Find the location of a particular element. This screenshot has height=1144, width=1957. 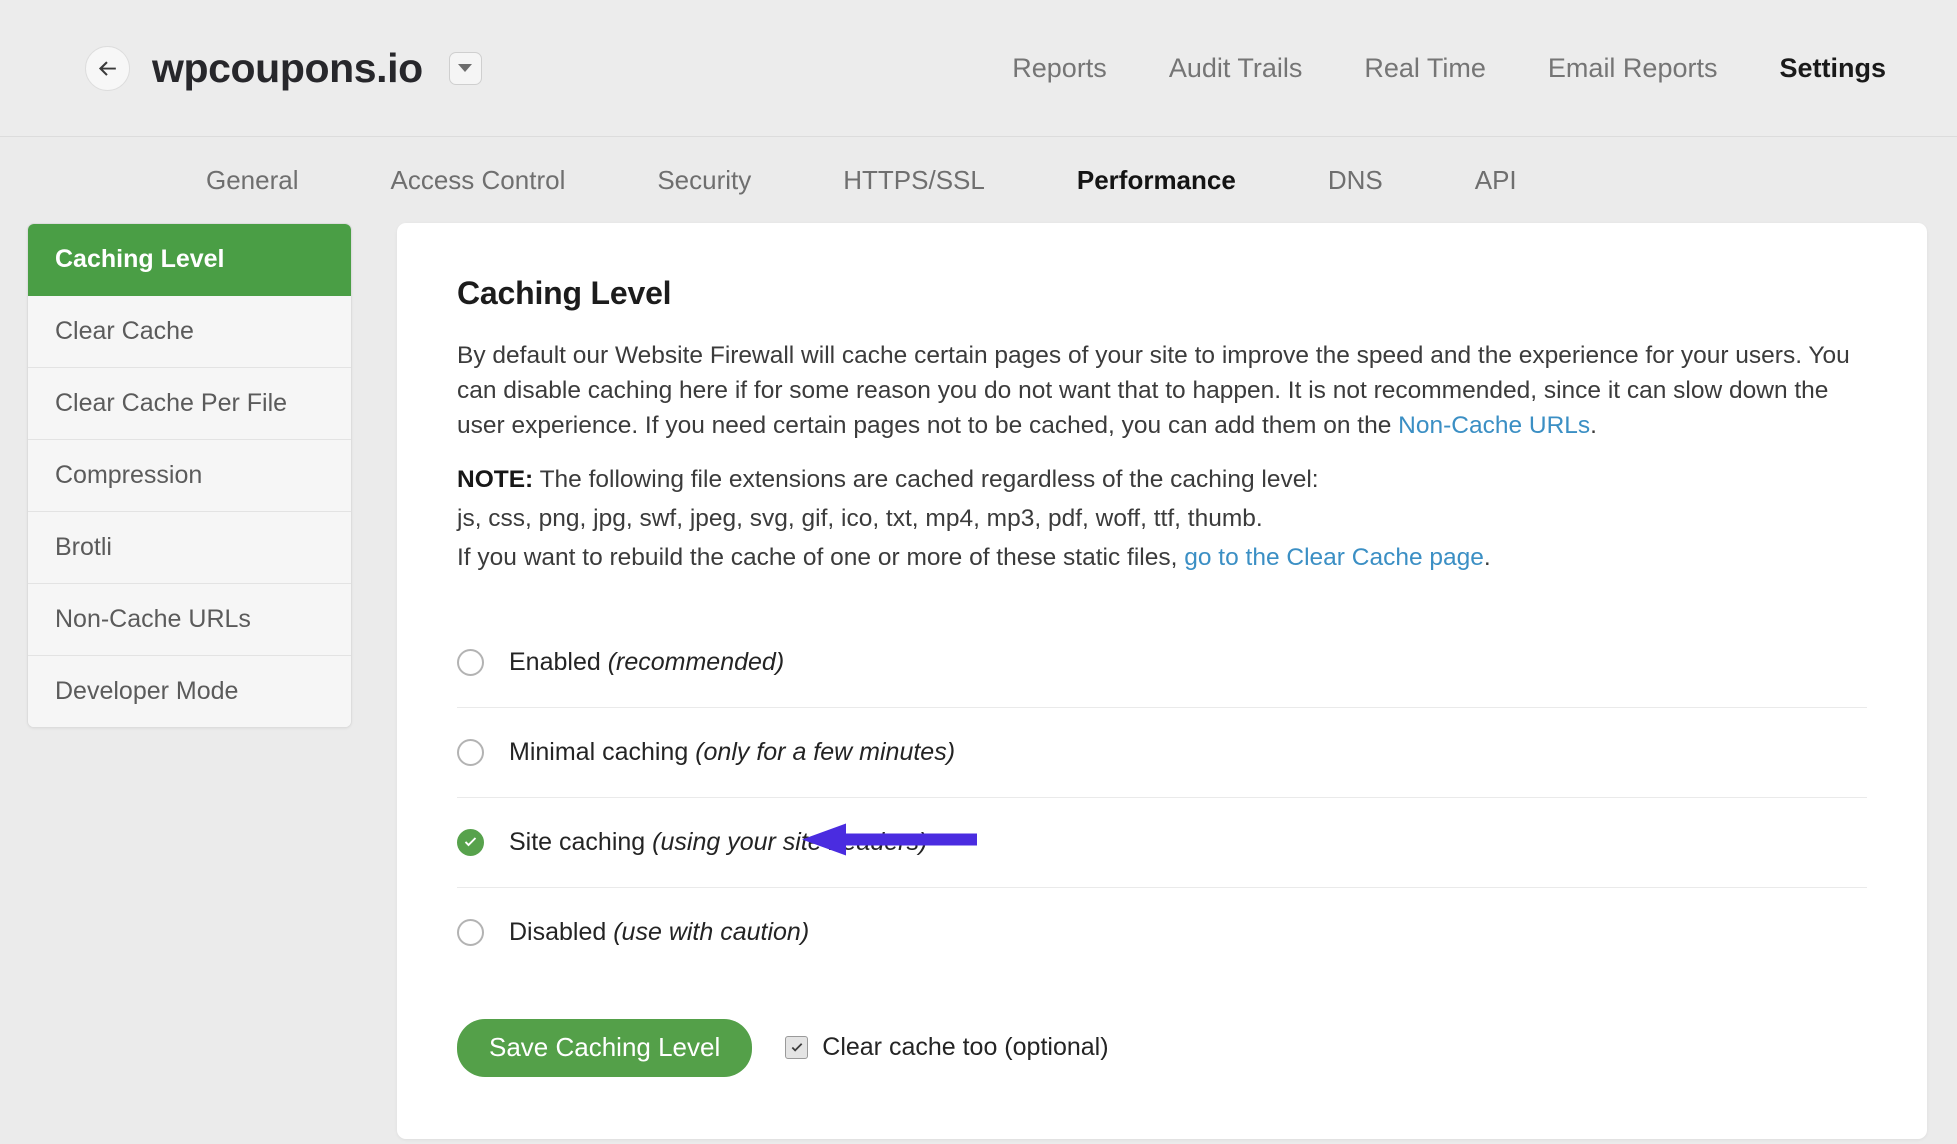

option-row-enabled: Enabled (recommended) is located at coordinates (1162, 663).